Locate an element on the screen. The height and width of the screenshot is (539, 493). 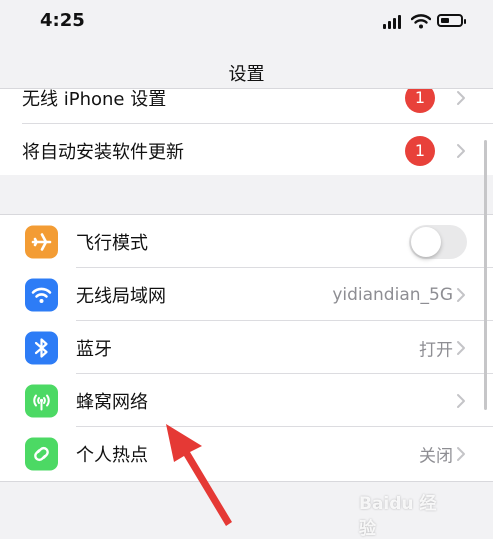
airplane-mode-toggle is located at coordinates (438, 241).